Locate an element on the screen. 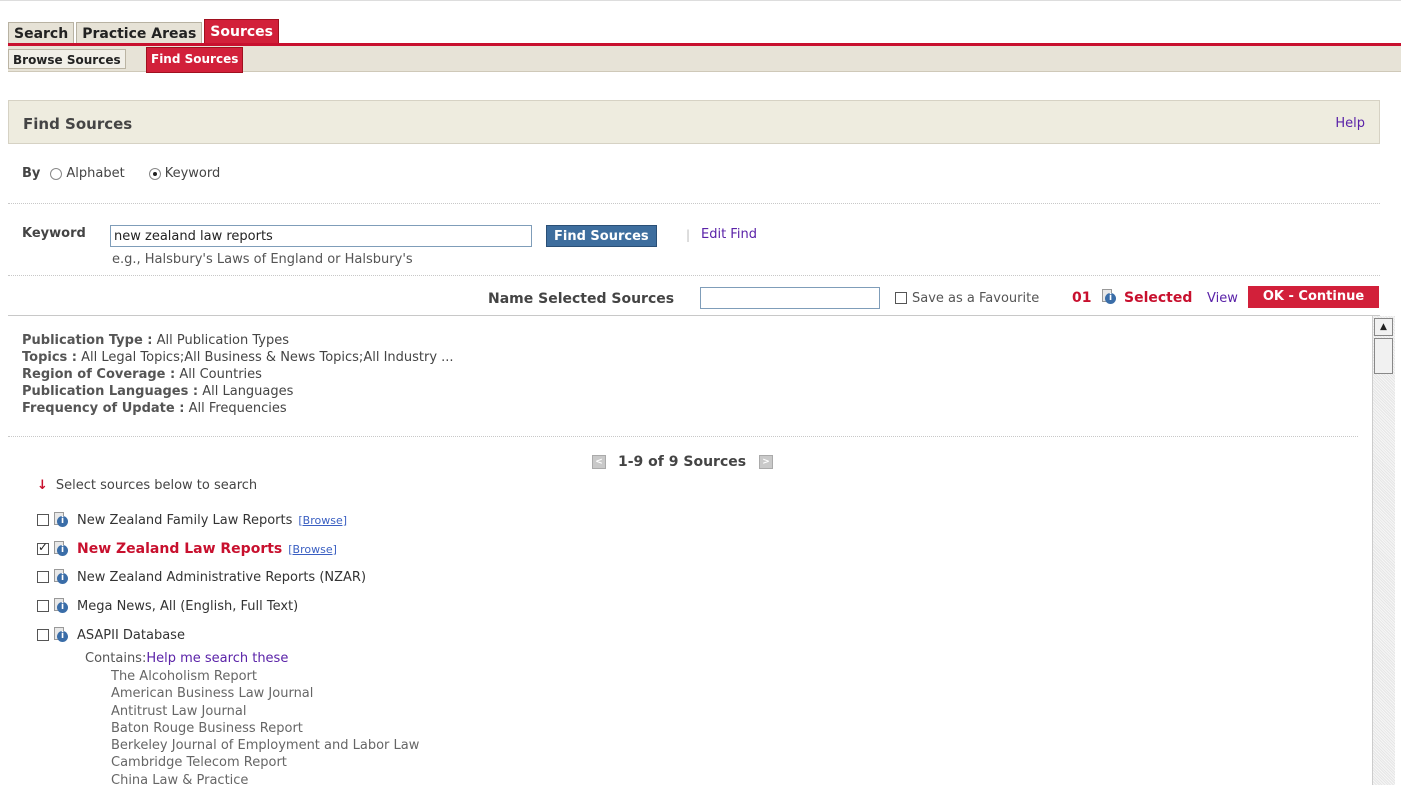 This screenshot has width=1401, height=785. by-label: By is located at coordinates (31, 173).